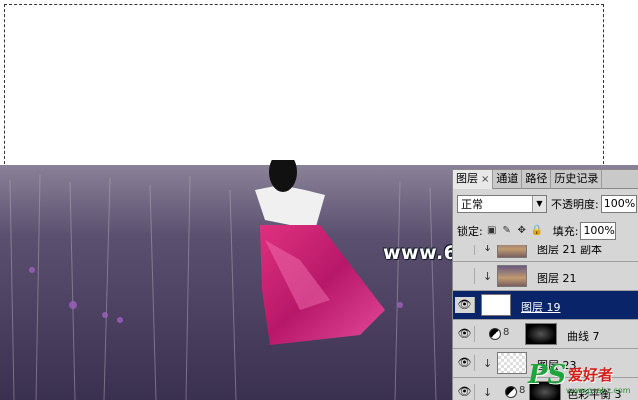 Image resolution: width=638 pixels, height=400 pixels. Describe the element at coordinates (492, 231) in the screenshot. I see `lock-transparent-icon: ▣` at that location.